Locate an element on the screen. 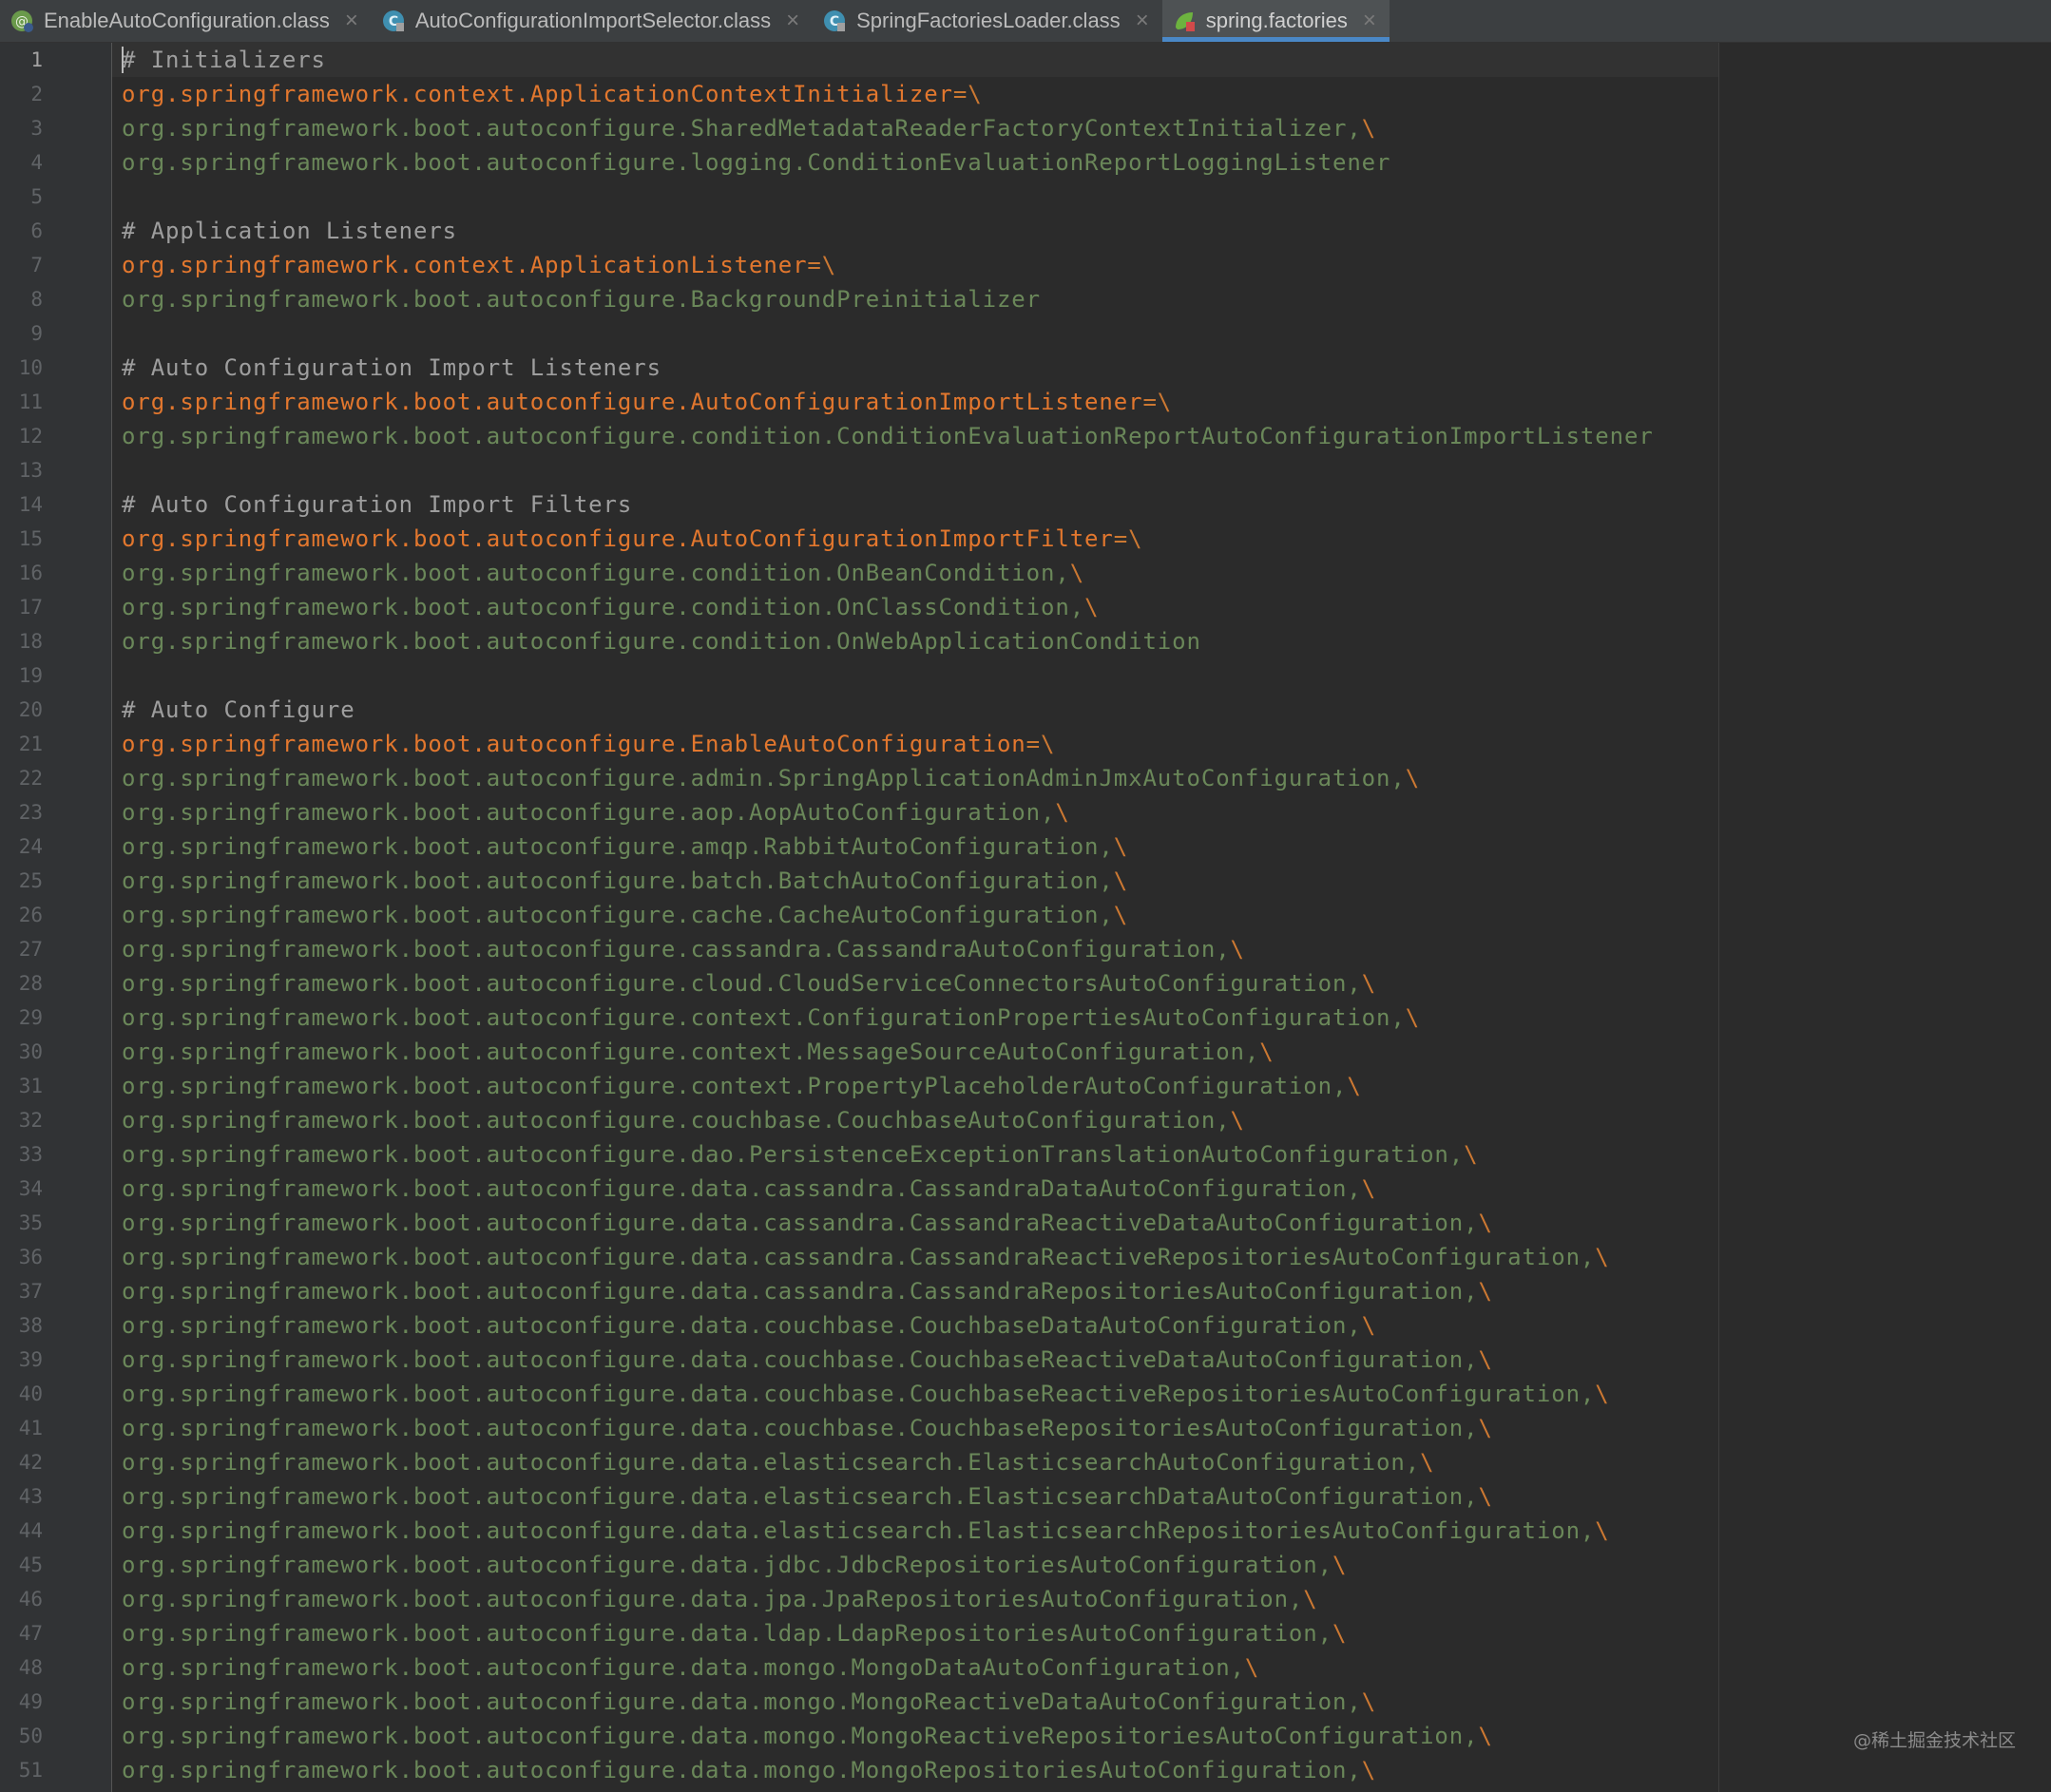  line-number: 31 is located at coordinates (30, 1086).